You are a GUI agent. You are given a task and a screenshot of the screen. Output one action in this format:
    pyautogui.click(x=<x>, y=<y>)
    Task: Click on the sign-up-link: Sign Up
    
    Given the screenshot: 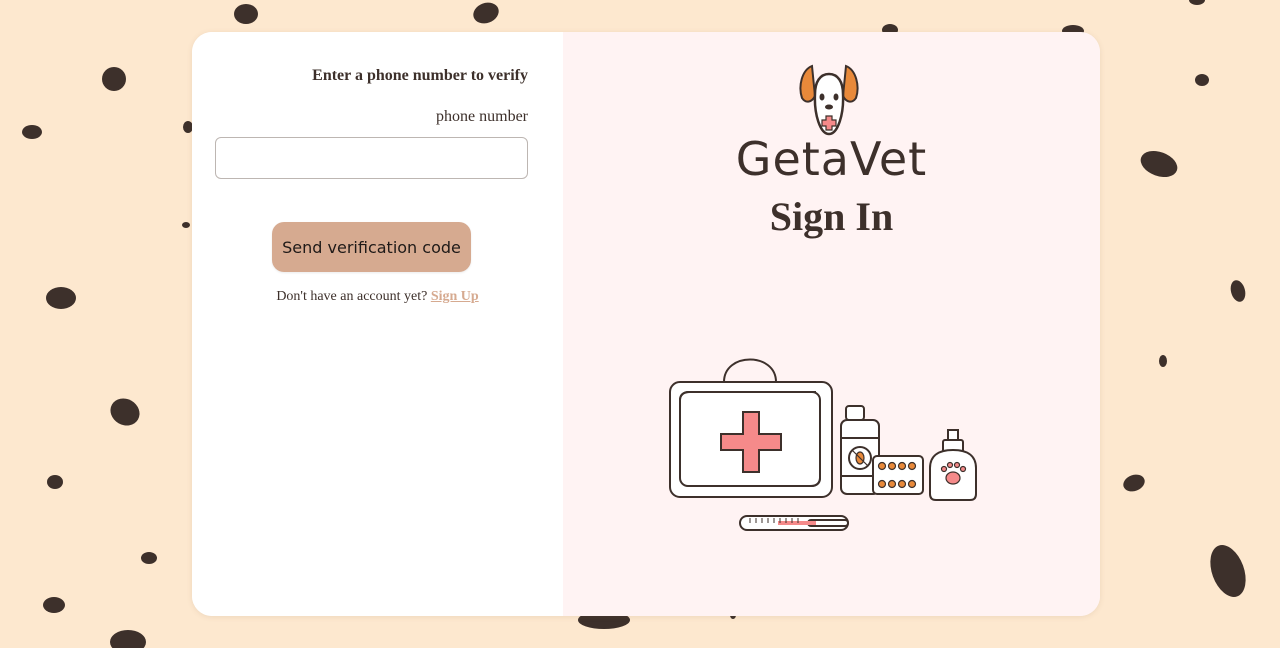 What is the action you would take?
    pyautogui.click(x=455, y=296)
    